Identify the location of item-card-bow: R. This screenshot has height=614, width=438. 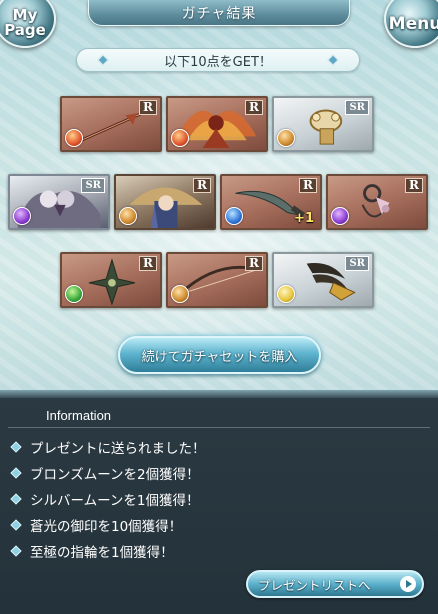
(217, 280).